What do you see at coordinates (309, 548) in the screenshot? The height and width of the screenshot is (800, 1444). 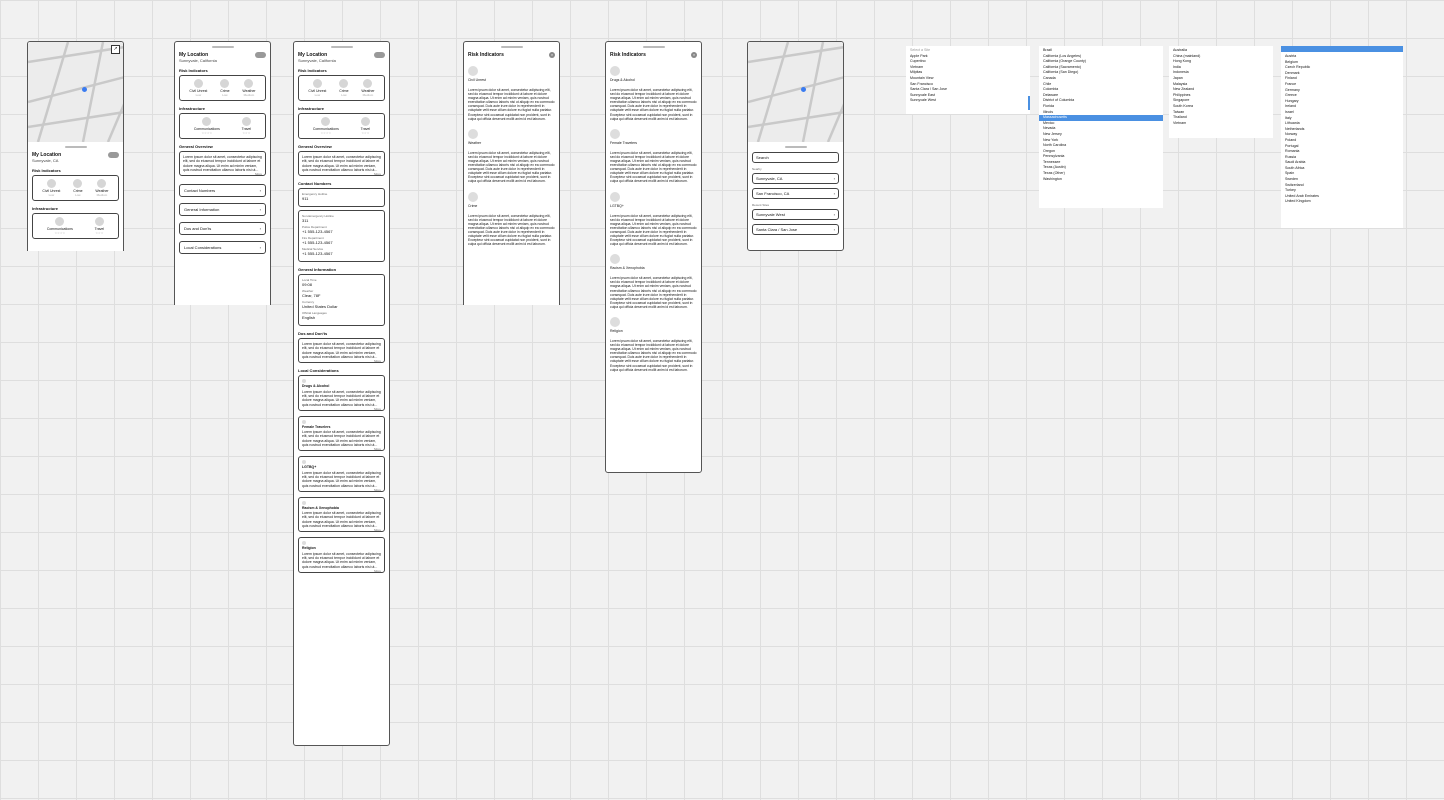 I see `local-card-title: Religion` at bounding box center [309, 548].